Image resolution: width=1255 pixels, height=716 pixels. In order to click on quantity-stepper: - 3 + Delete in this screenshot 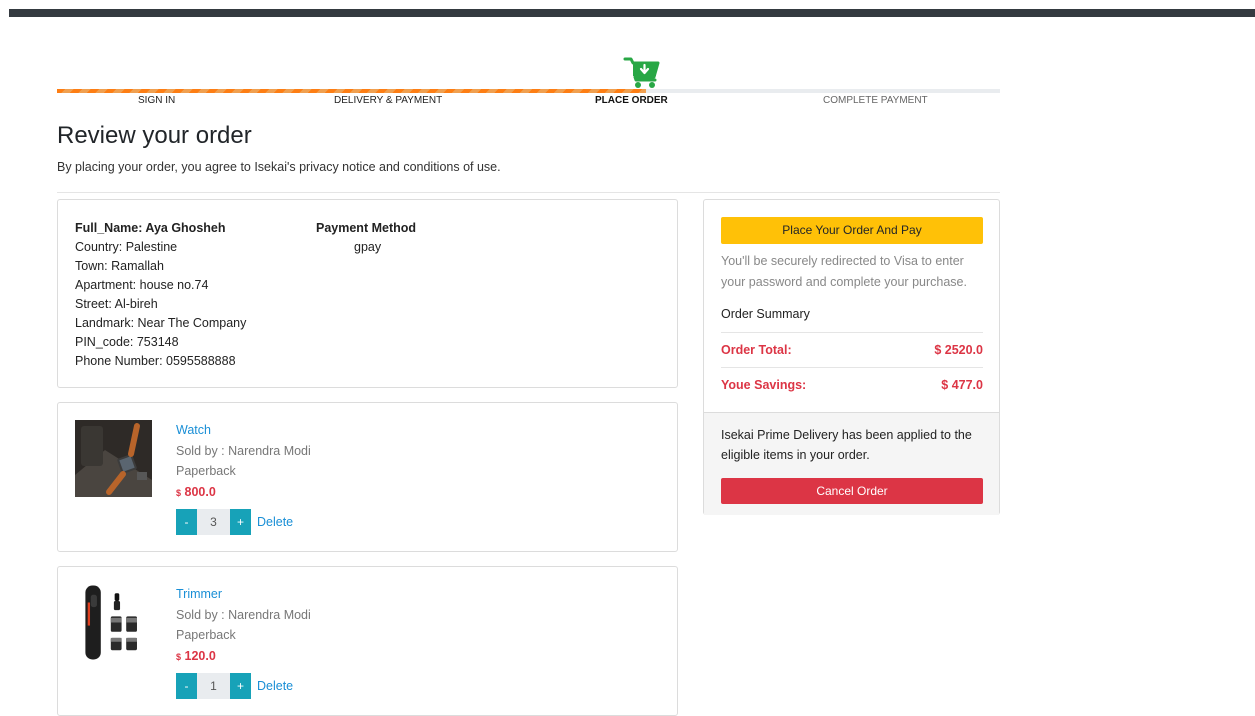, I will do `click(234, 522)`.